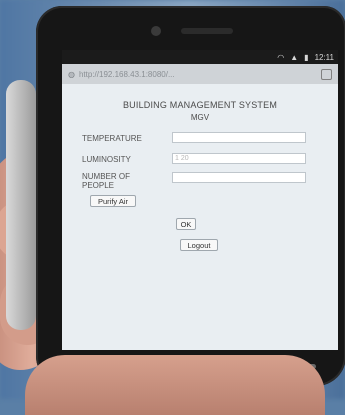 The height and width of the screenshot is (415, 345). Describe the element at coordinates (106, 159) in the screenshot. I see `luminosity-label: LUMINOSITY` at that location.